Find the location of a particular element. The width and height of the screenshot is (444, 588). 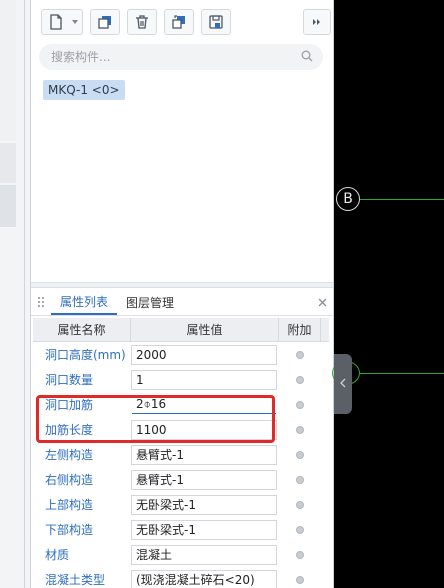

table-row: 上部构造 无卧梁式-1 is located at coordinates (181, 504).